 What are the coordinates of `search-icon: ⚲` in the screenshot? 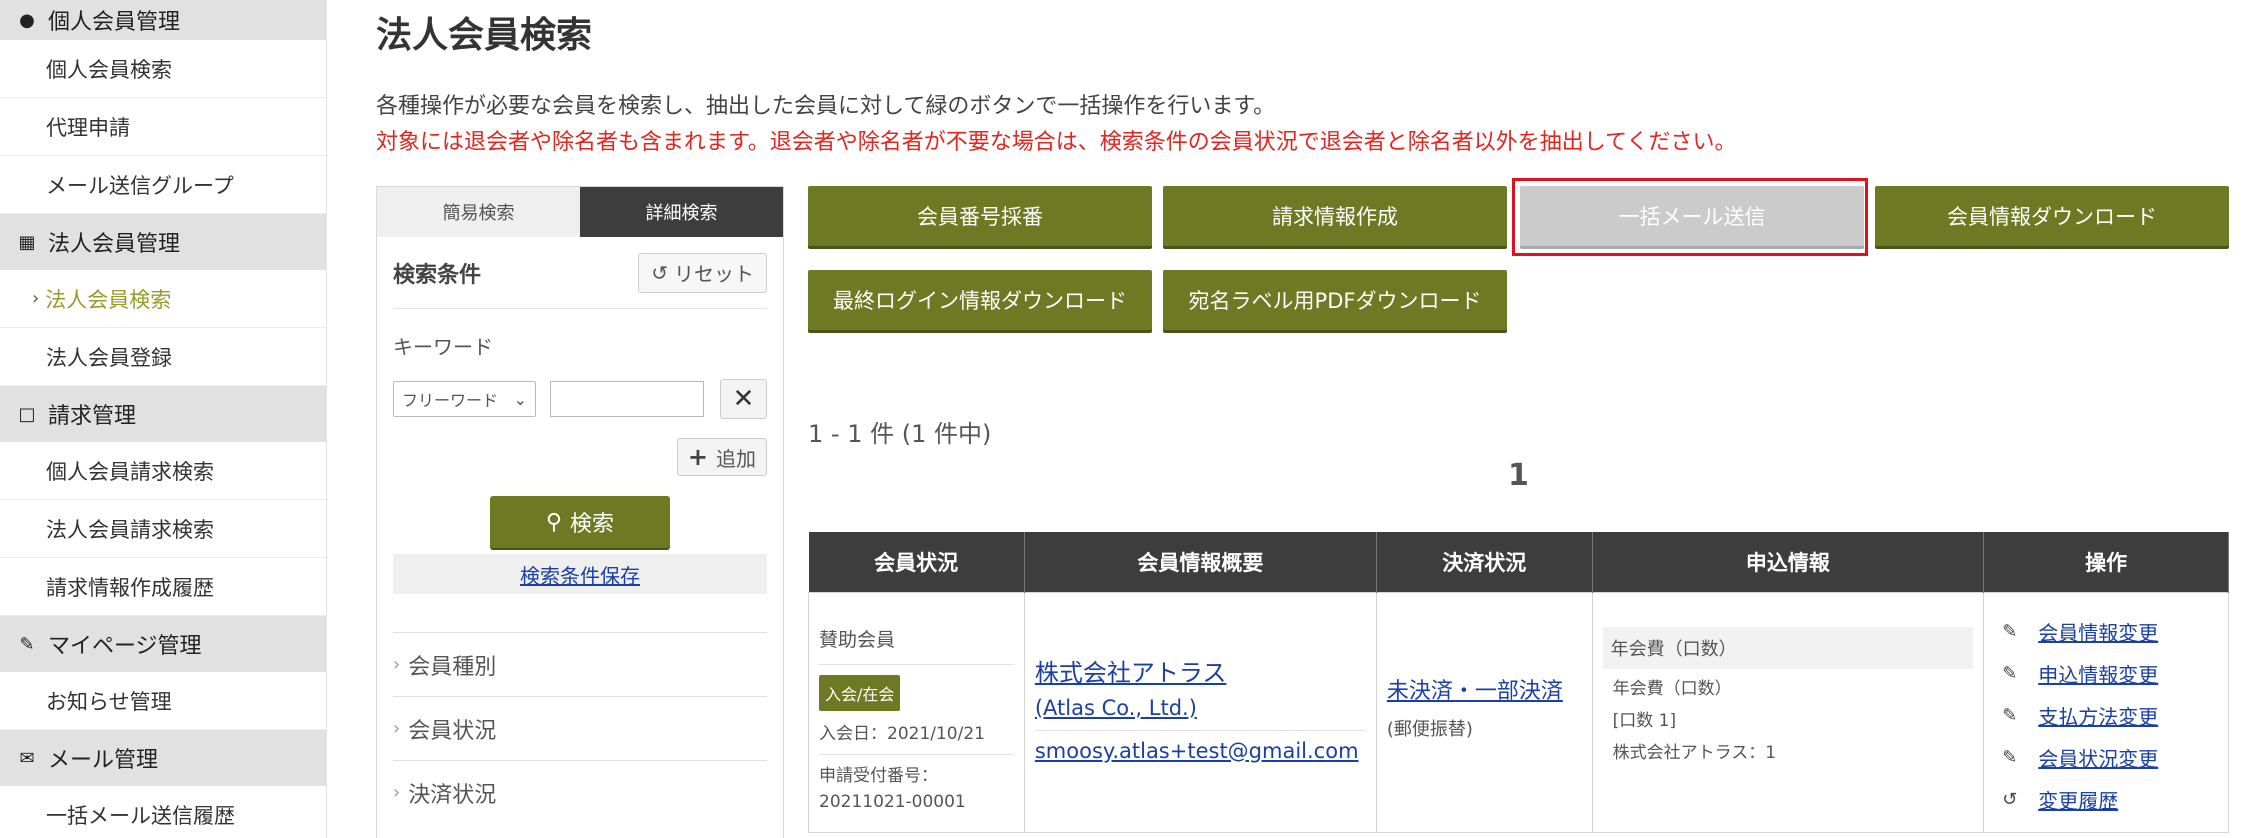 It's located at (554, 522).